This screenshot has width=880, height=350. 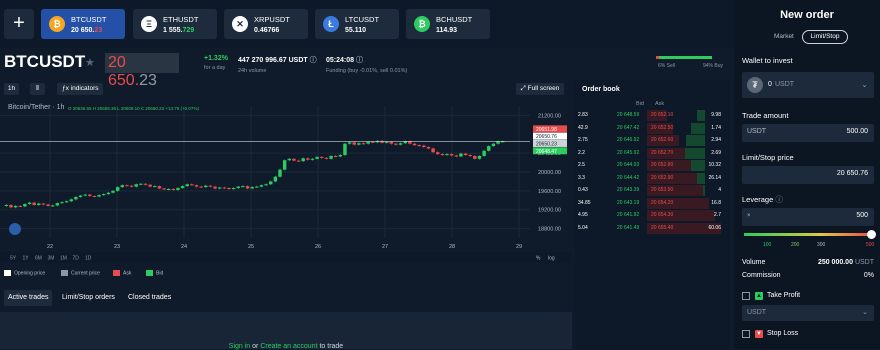 I want to click on ticker-bchusdt: ₿ BCHUSDT 114.93, so click(x=448, y=24).